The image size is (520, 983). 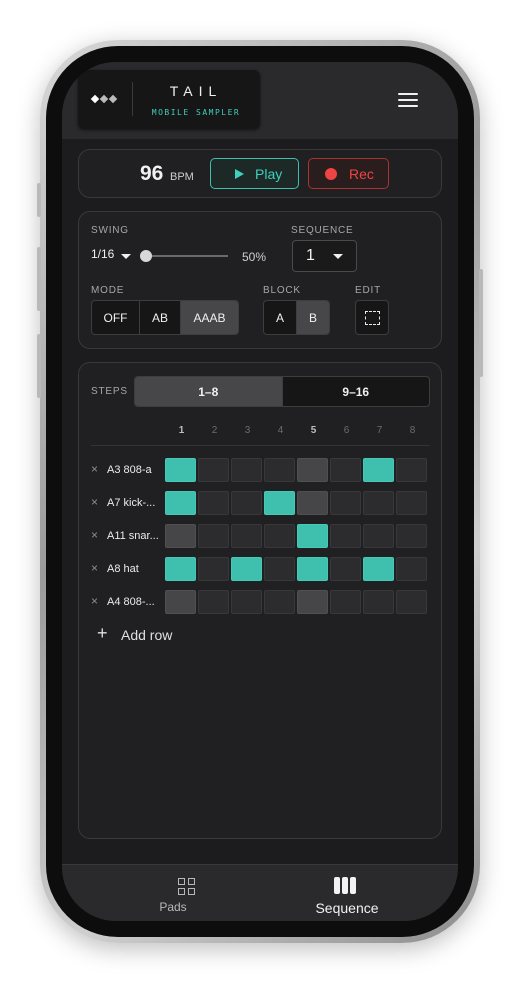 I want to click on swing-slider-thumb, so click(x=146, y=256).